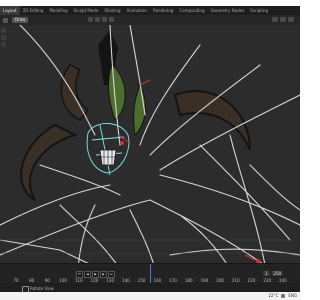  Describe the element at coordinates (10, 10) in the screenshot. I see `tab-layout: Layout` at that location.